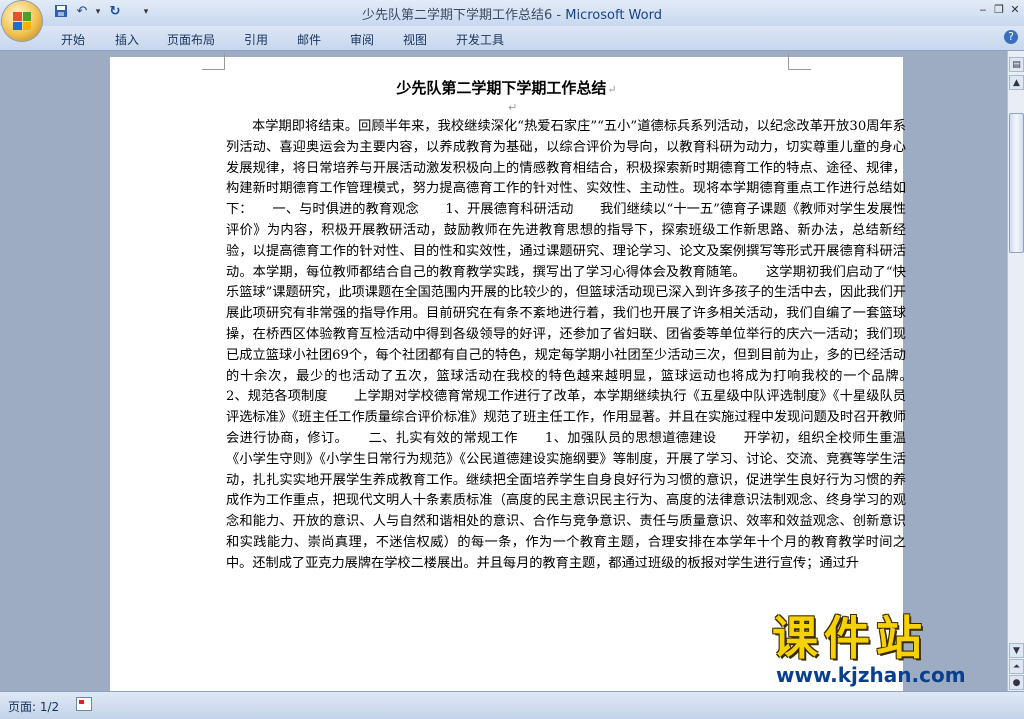 This screenshot has height=719, width=1024. I want to click on close-icon: ✕, so click(1015, 9).